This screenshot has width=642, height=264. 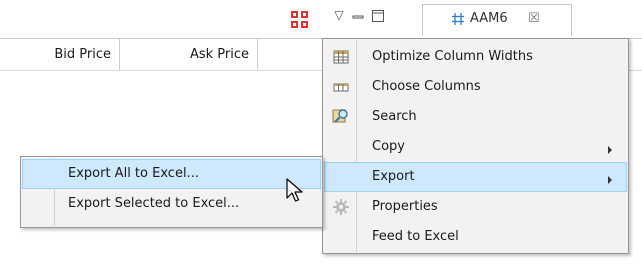 What do you see at coordinates (415, 236) in the screenshot?
I see `menu-item-label: Feed to Excel` at bounding box center [415, 236].